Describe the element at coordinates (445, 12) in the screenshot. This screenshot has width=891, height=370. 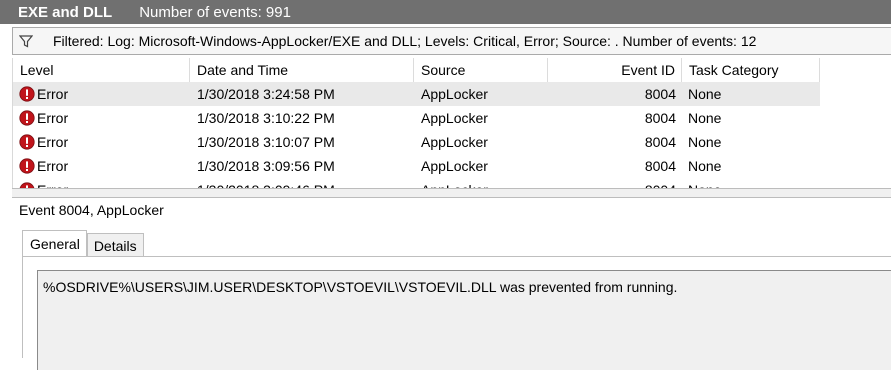
I see `log-title-bar: EXE and DLL Number of events: 991` at that location.